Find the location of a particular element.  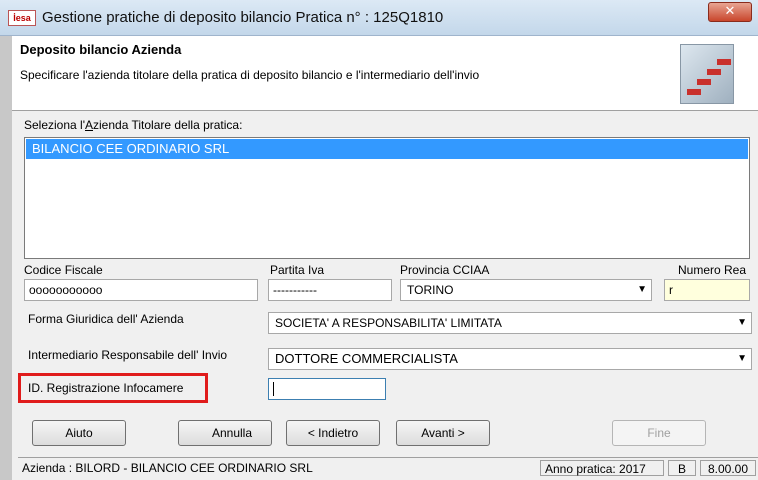

intermediario-select: DOTTORE COMMERCIALISTA ▼ is located at coordinates (510, 359).